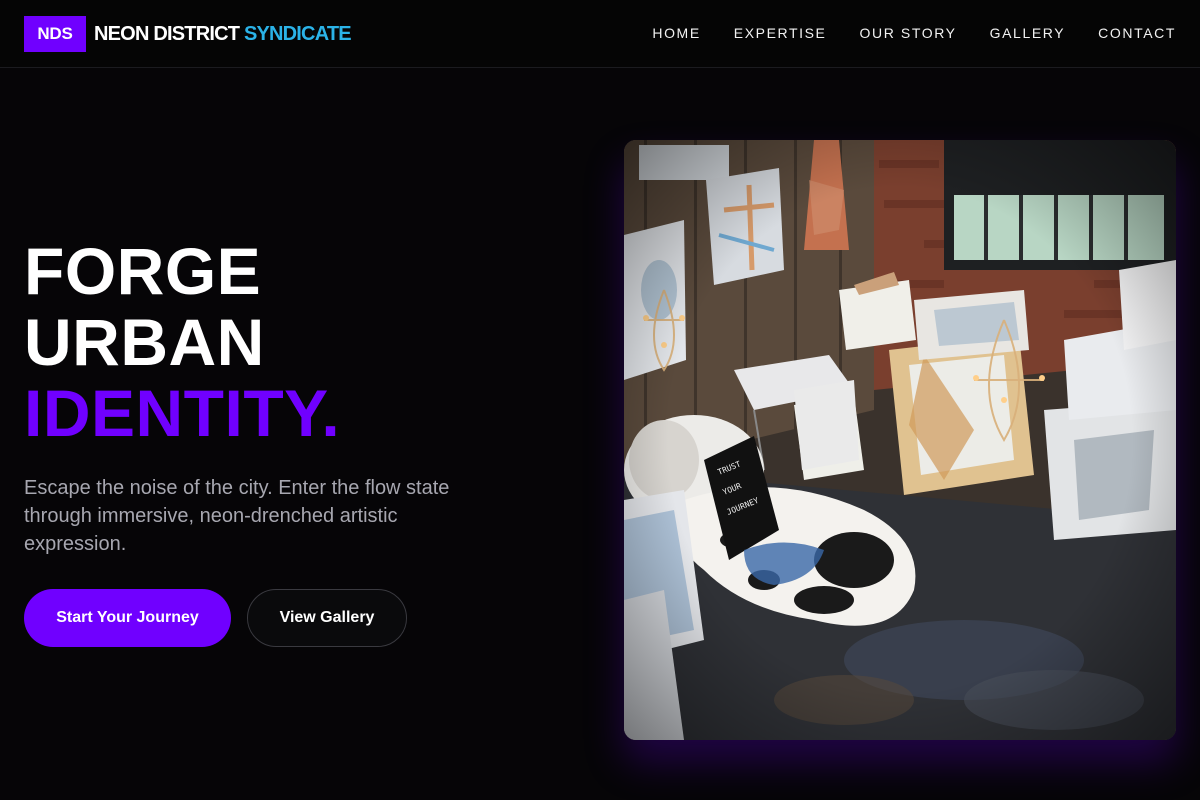  I want to click on view-gallery-button: View Gallery, so click(327, 618).